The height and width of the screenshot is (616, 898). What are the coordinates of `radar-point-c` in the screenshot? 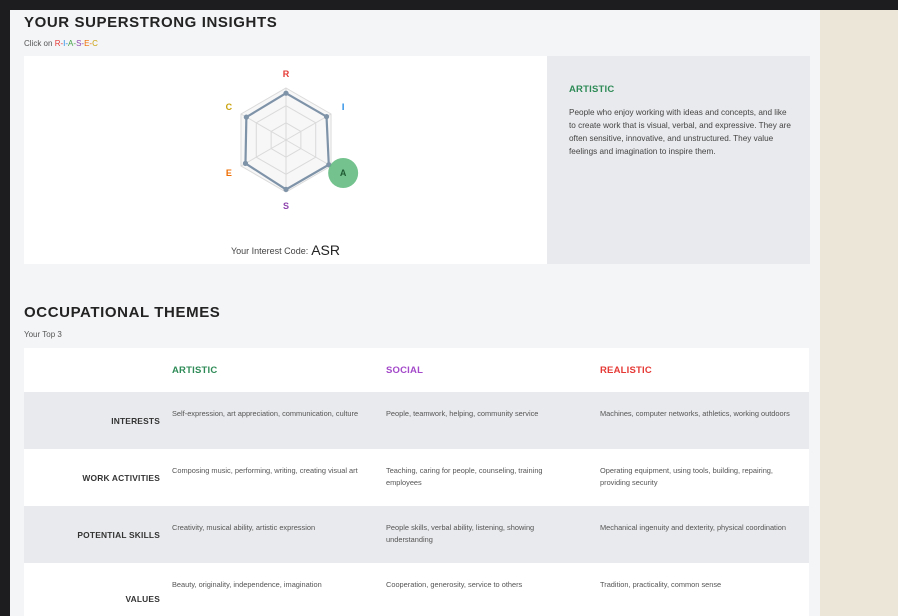 It's located at (246, 117).